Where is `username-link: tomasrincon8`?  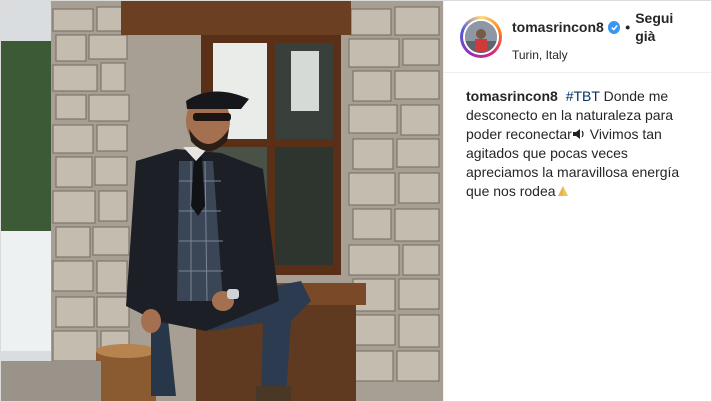
username-link: tomasrincon8 is located at coordinates (558, 28).